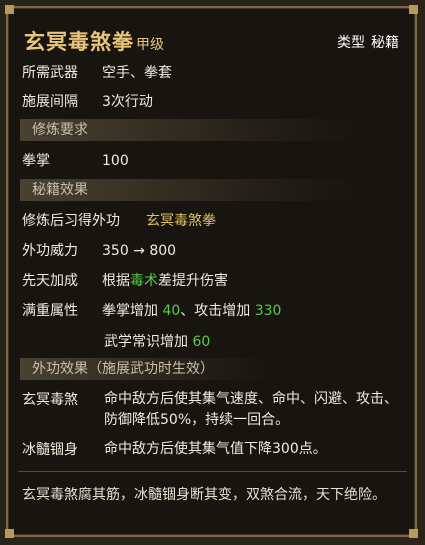 The image size is (425, 545). I want to click on interval-row: 施展间隔 3次行动, so click(87, 101).